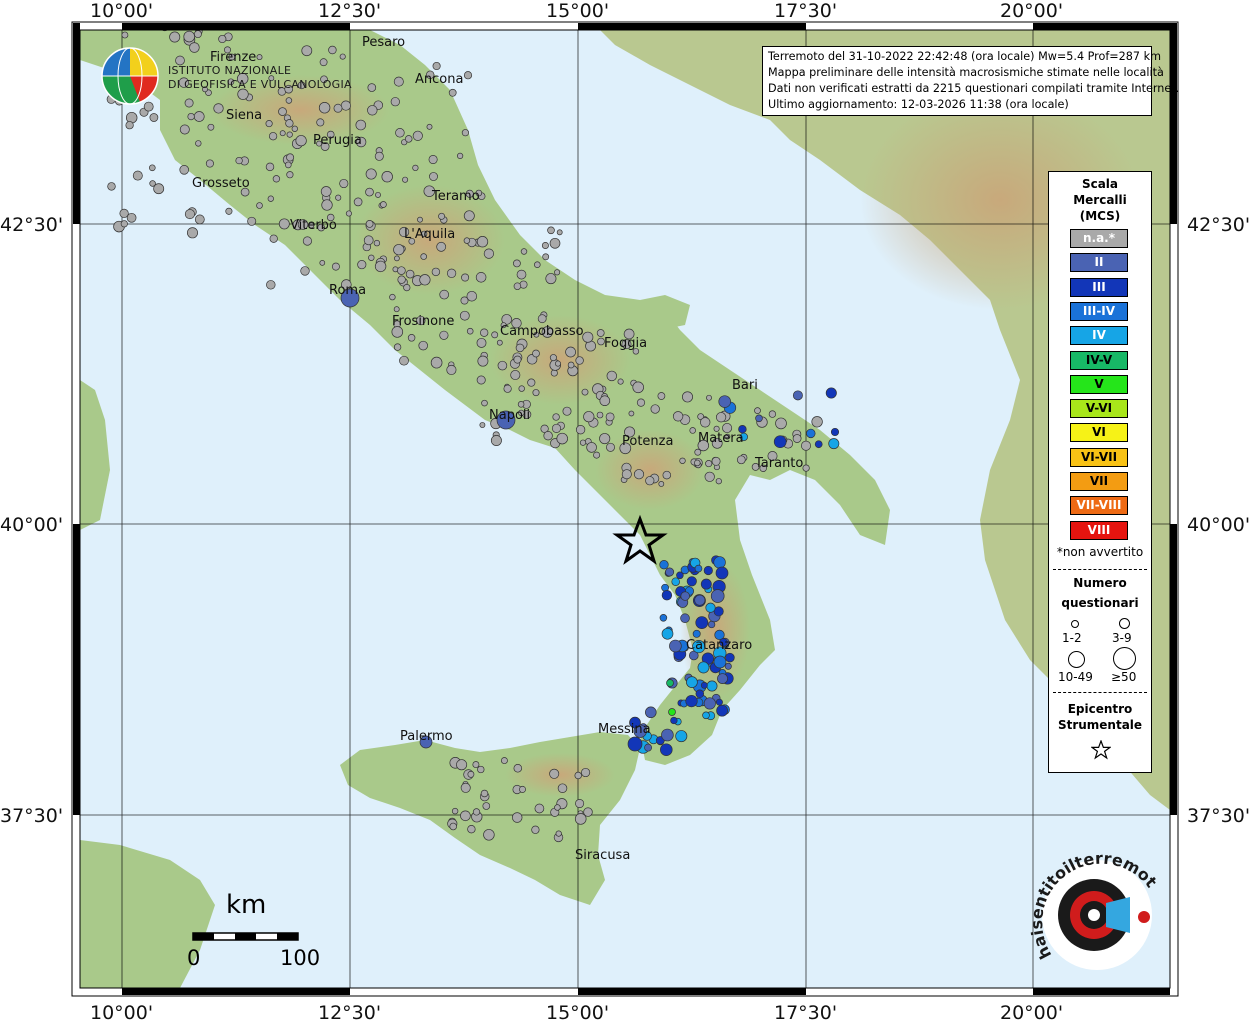 The image size is (1253, 1024). What do you see at coordinates (1100, 184) in the screenshot?
I see `legend-title-1: Scala` at bounding box center [1100, 184].